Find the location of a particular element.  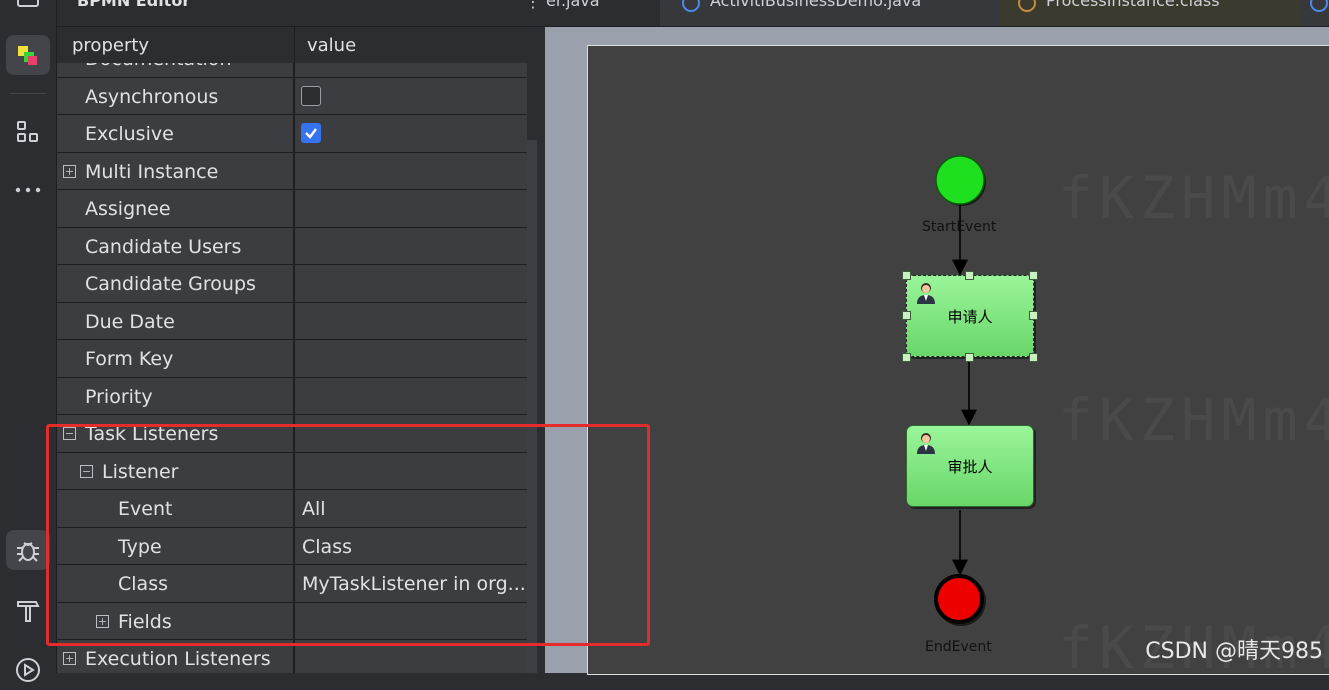

property-row: Form Key is located at coordinates (292, 359).